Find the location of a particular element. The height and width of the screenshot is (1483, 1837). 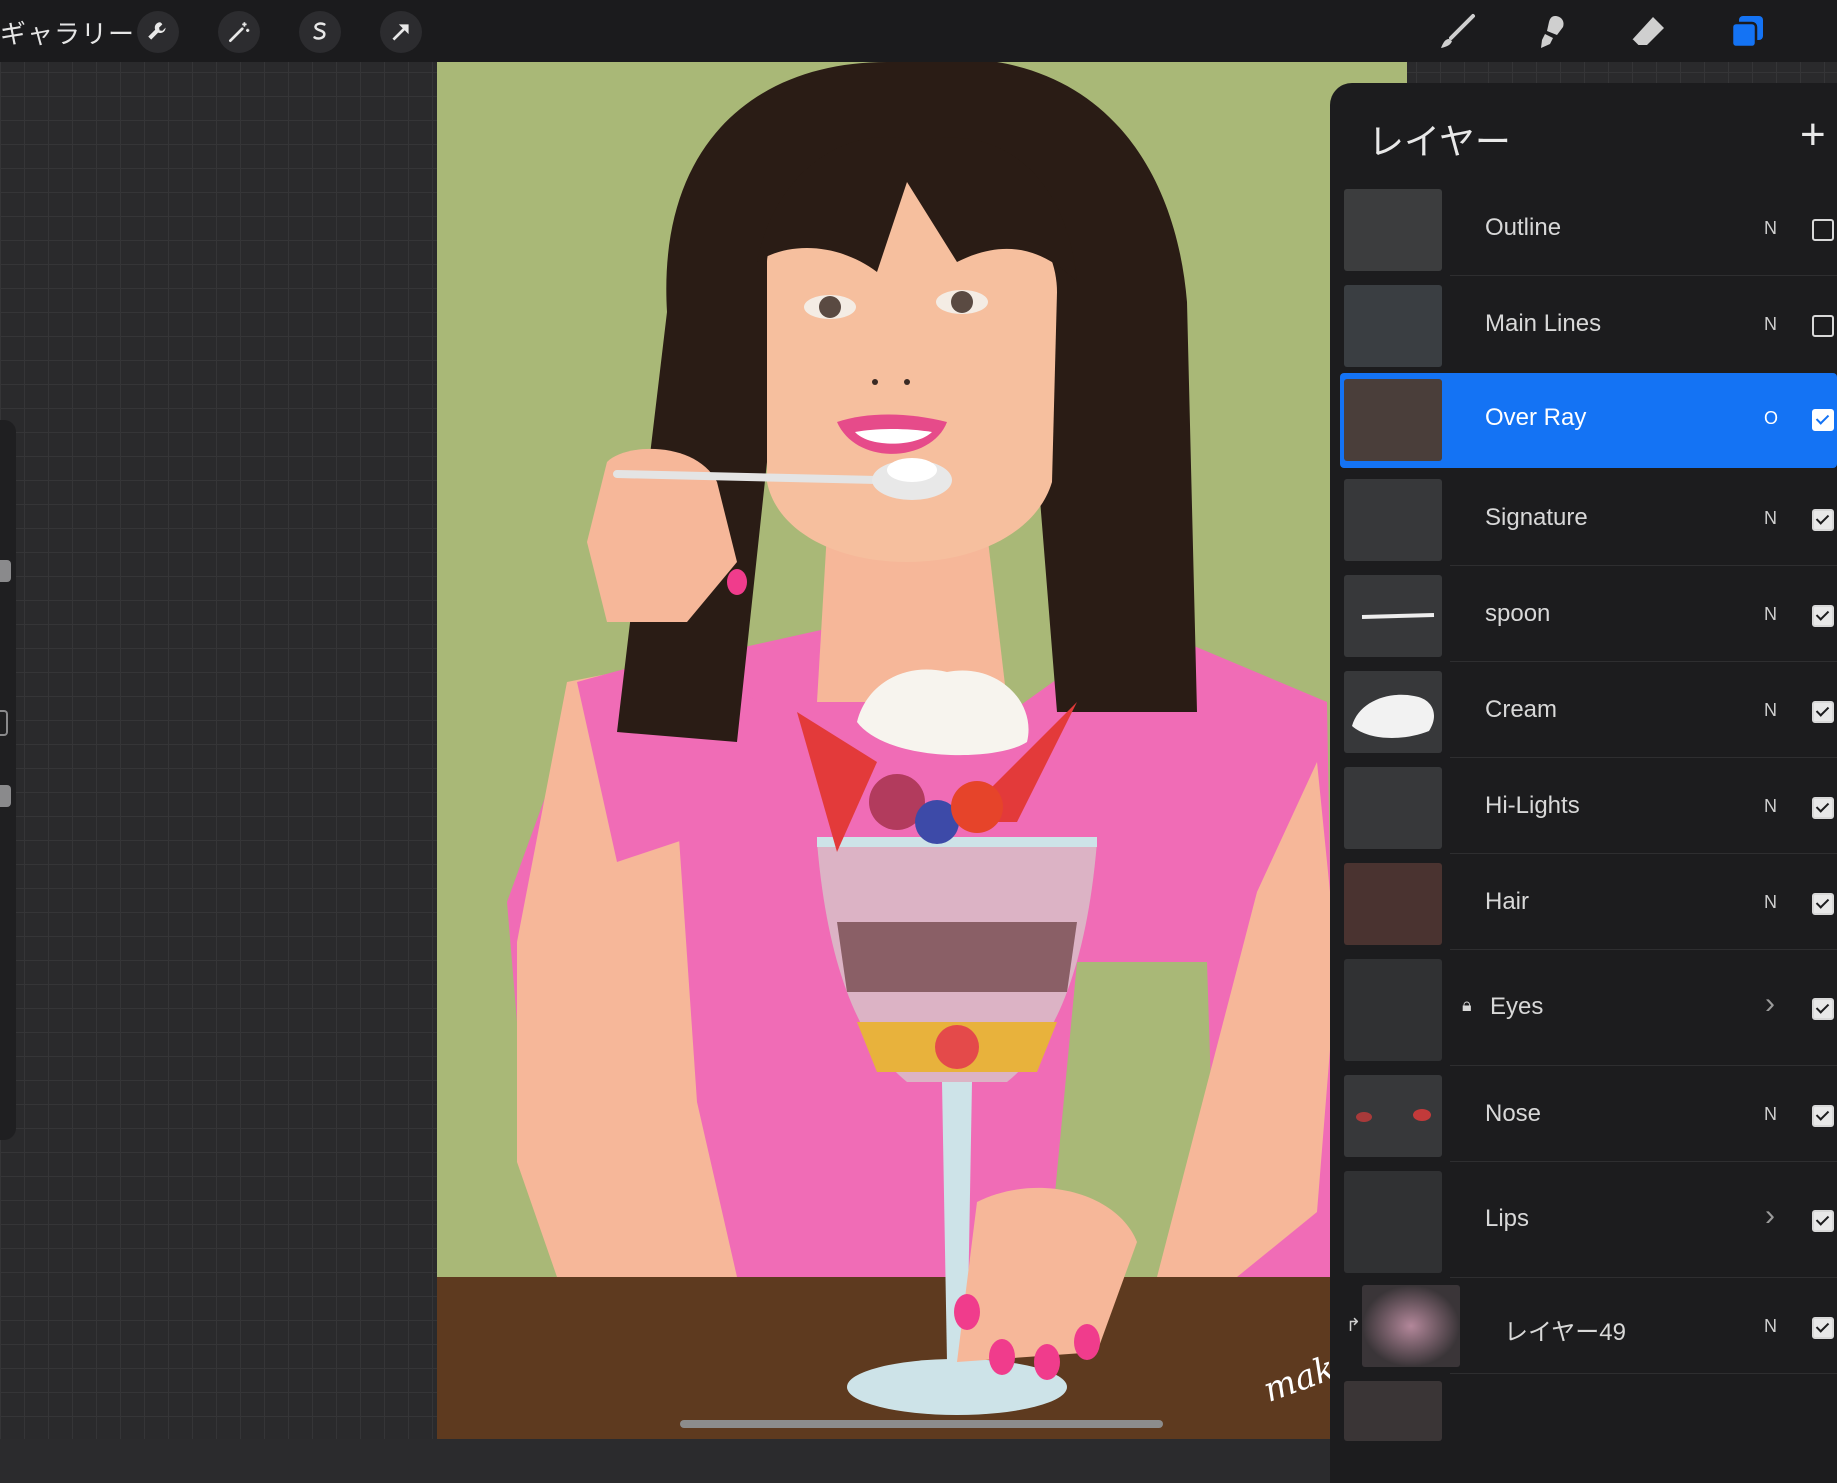

transform-arrow-icon is located at coordinates (400, 32).